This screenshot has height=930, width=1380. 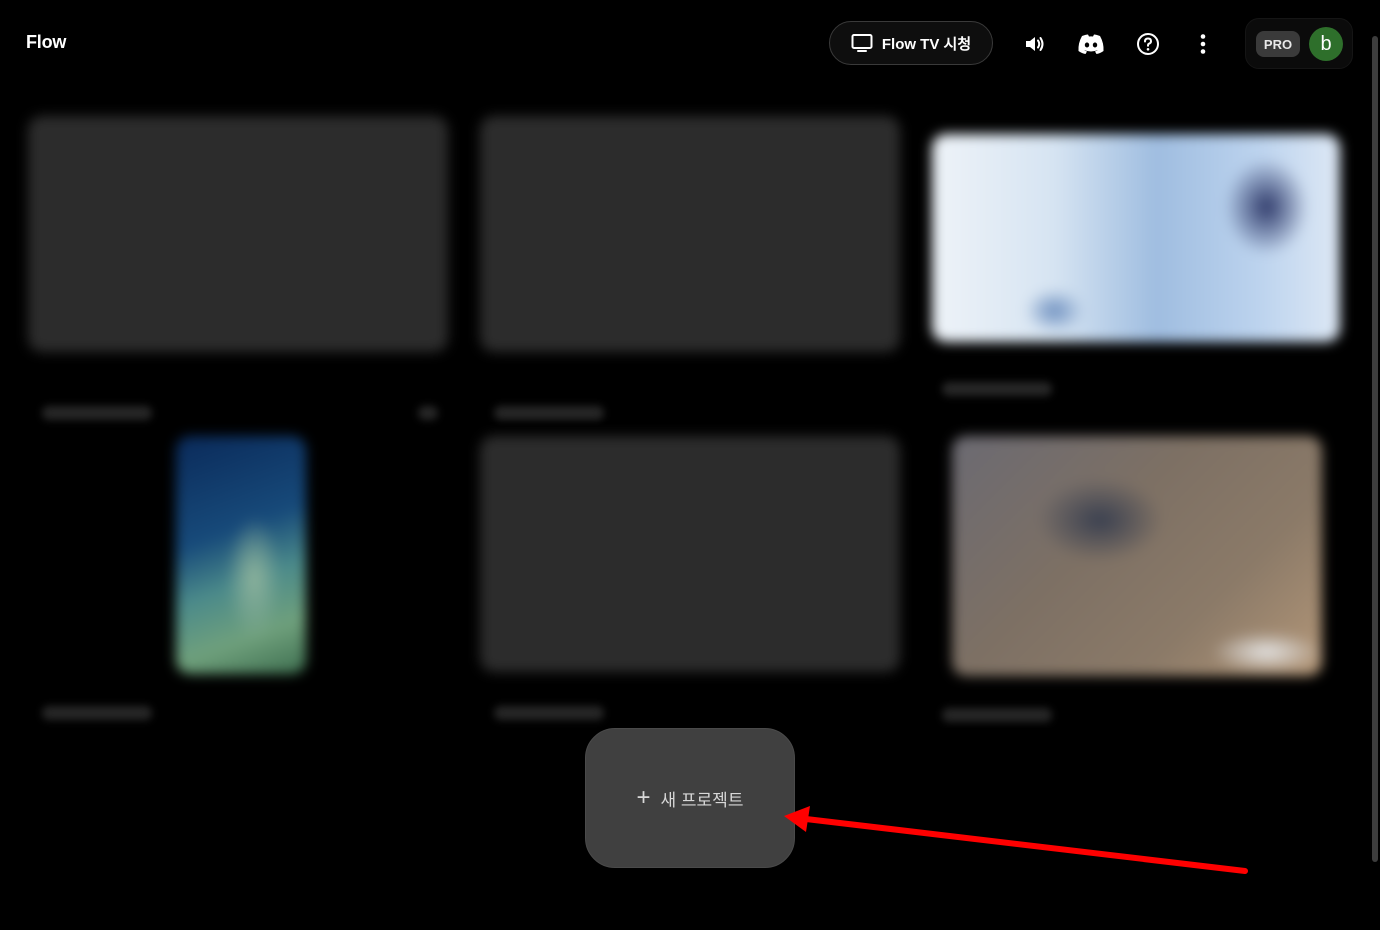 I want to click on help-button, so click(x=1148, y=44).